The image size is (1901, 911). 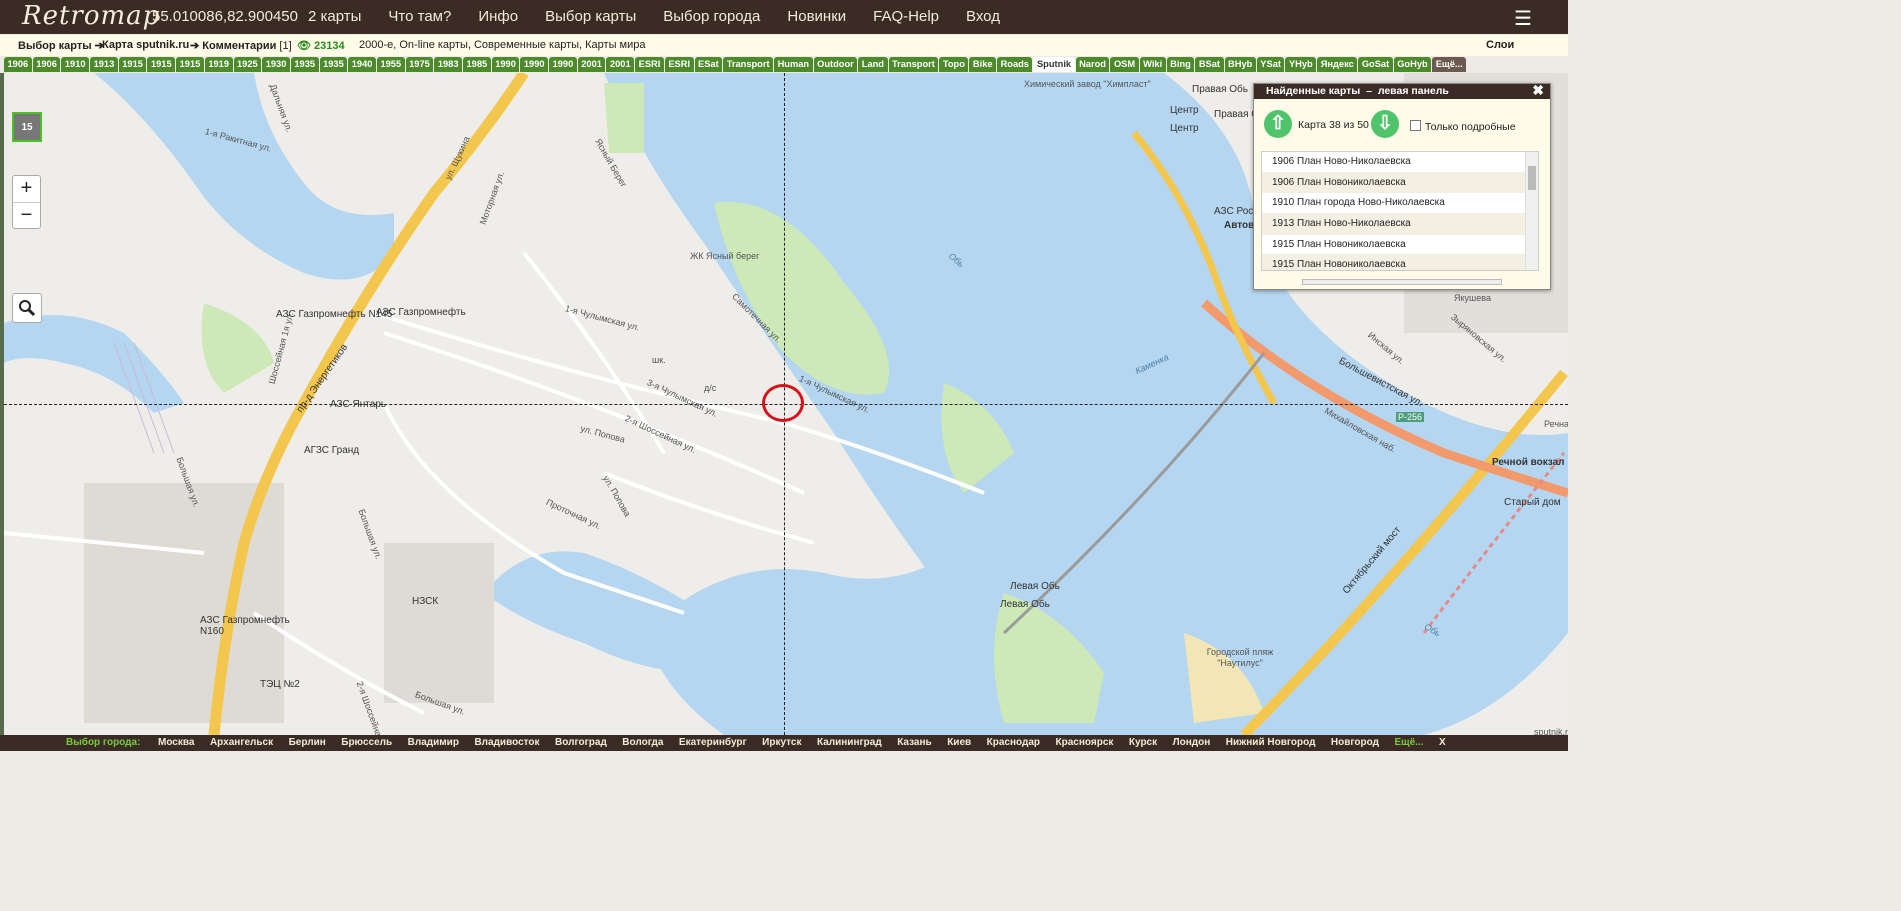 I want to click on city-link: Краснодар, so click(x=1013, y=742).